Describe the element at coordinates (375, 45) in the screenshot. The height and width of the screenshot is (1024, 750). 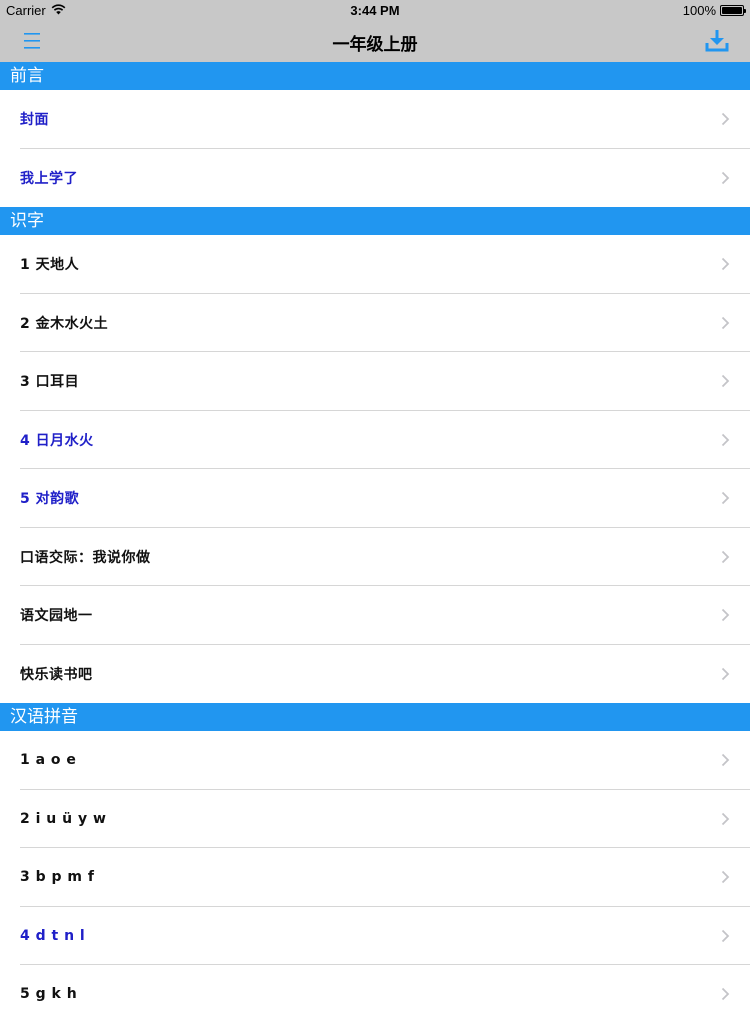
I see `page-title: 一年级上册` at that location.